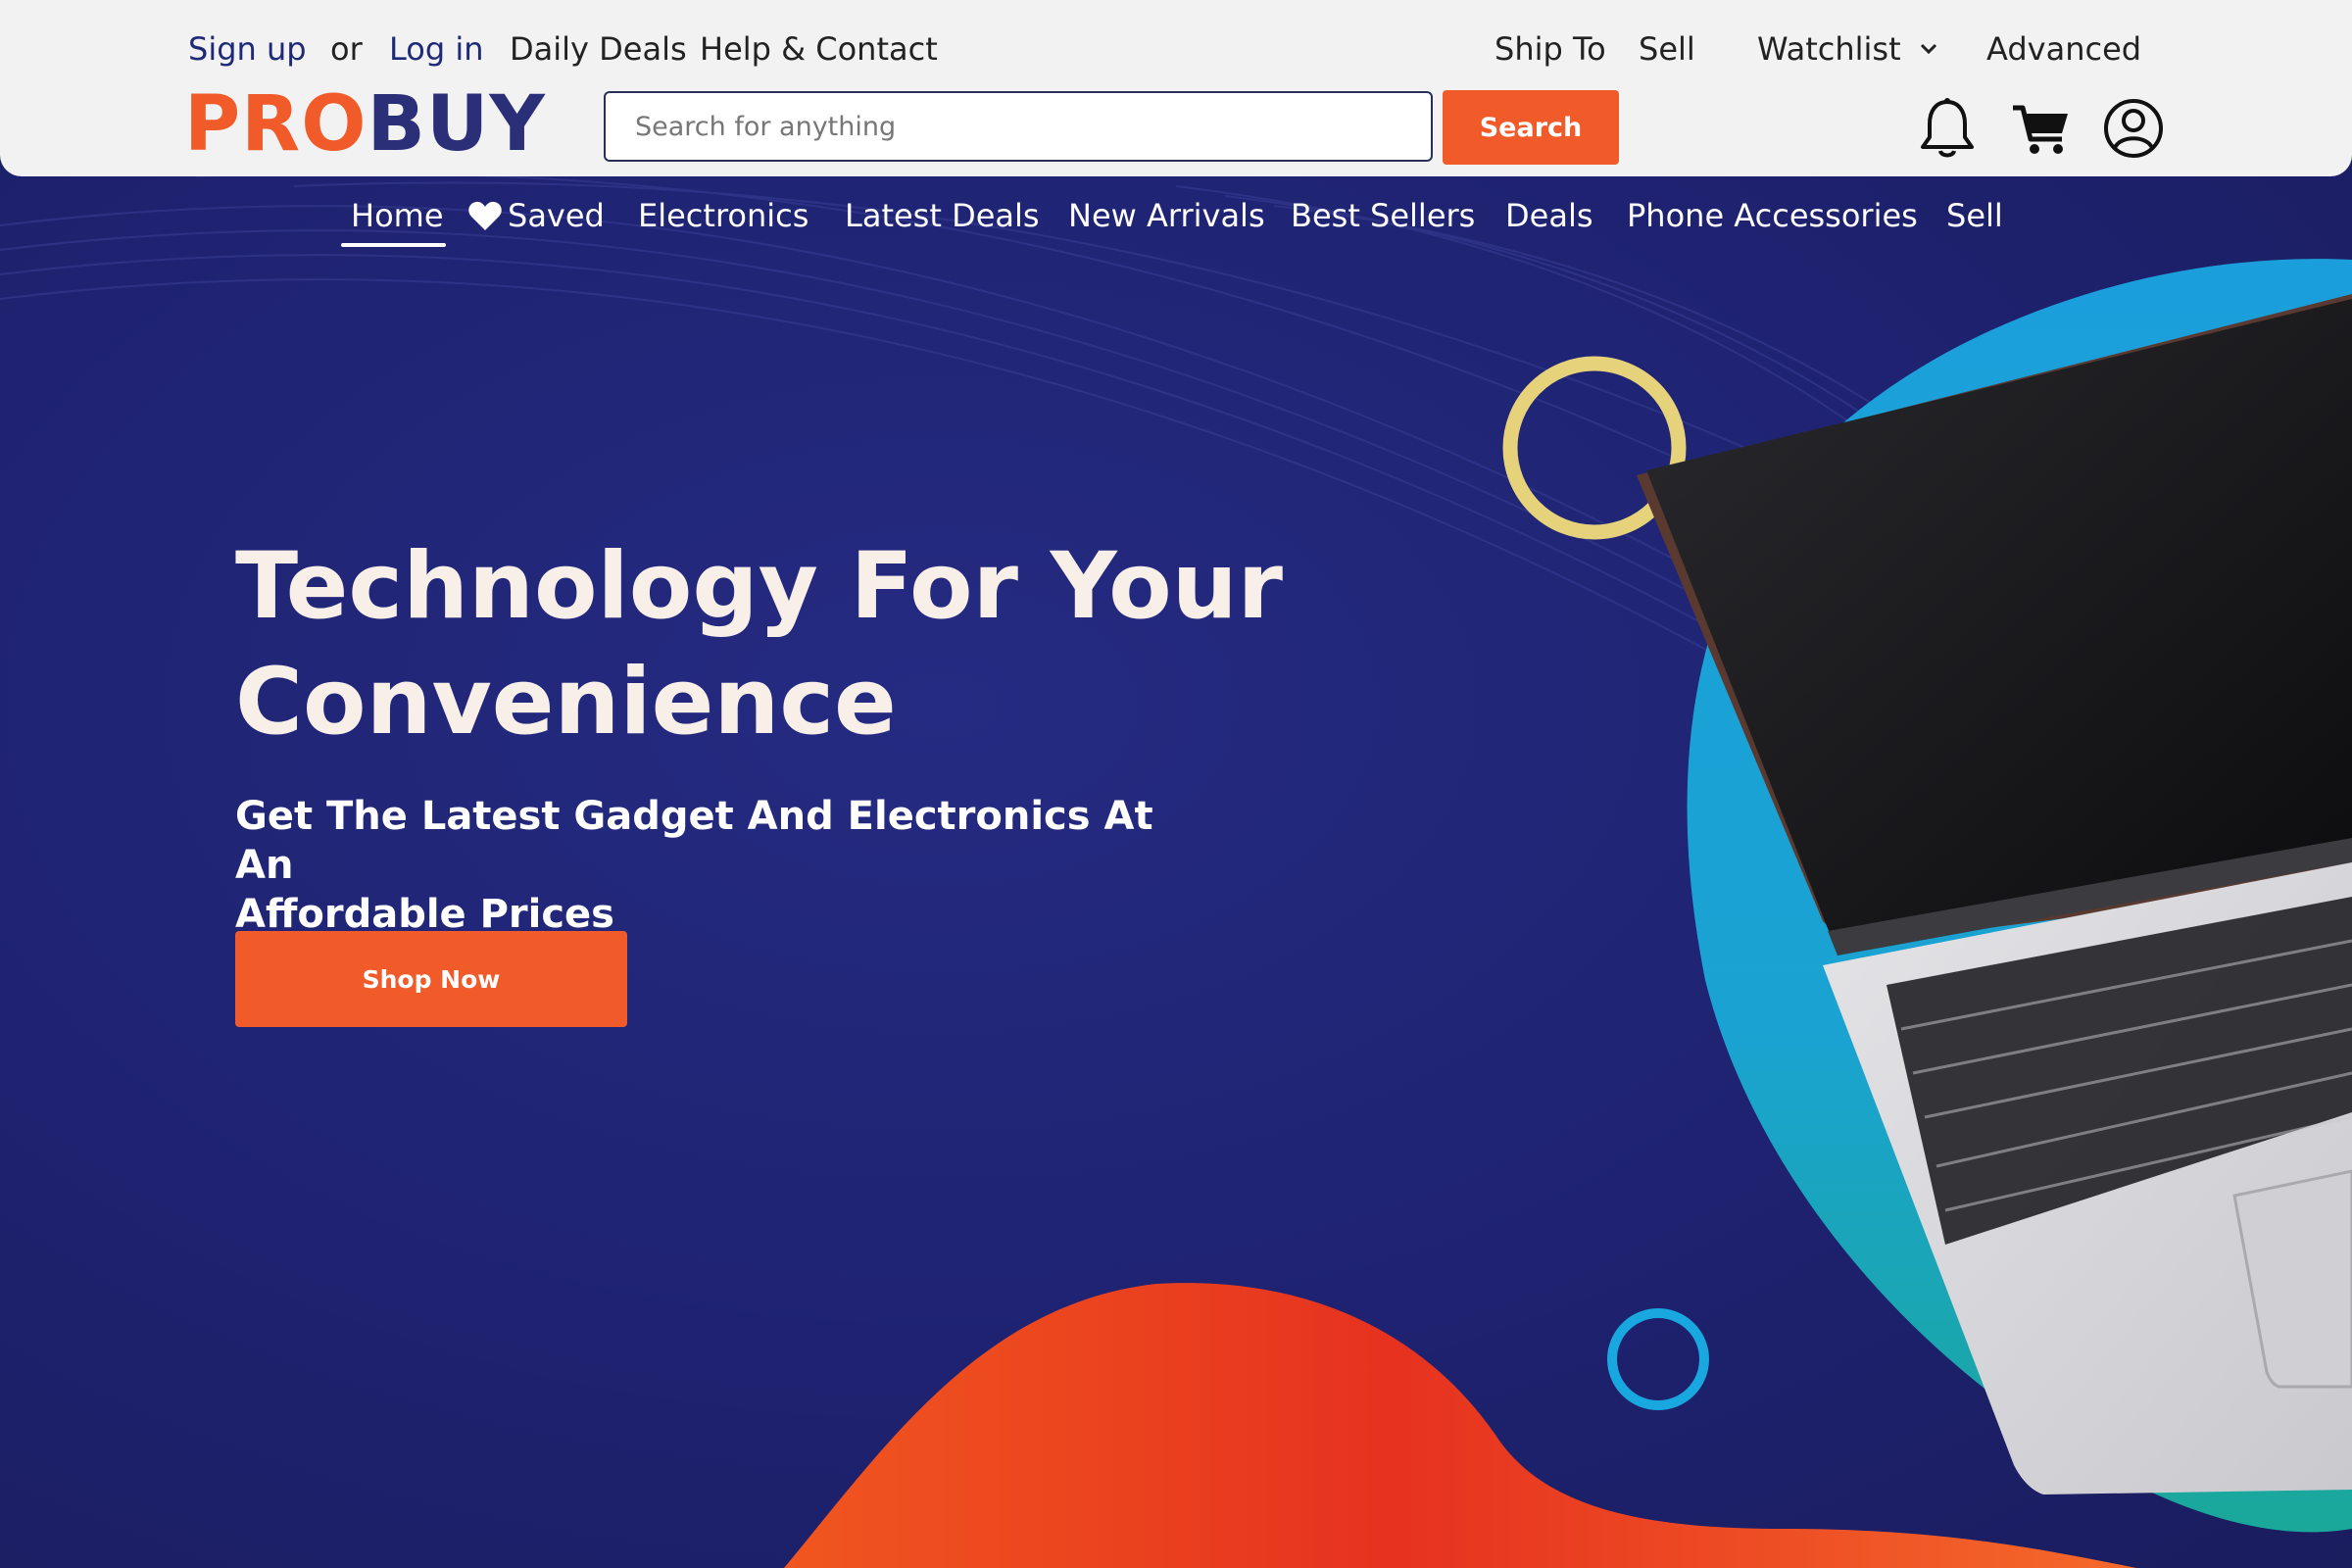  Describe the element at coordinates (276, 124) in the screenshot. I see `logo-part-pro: PRO` at that location.